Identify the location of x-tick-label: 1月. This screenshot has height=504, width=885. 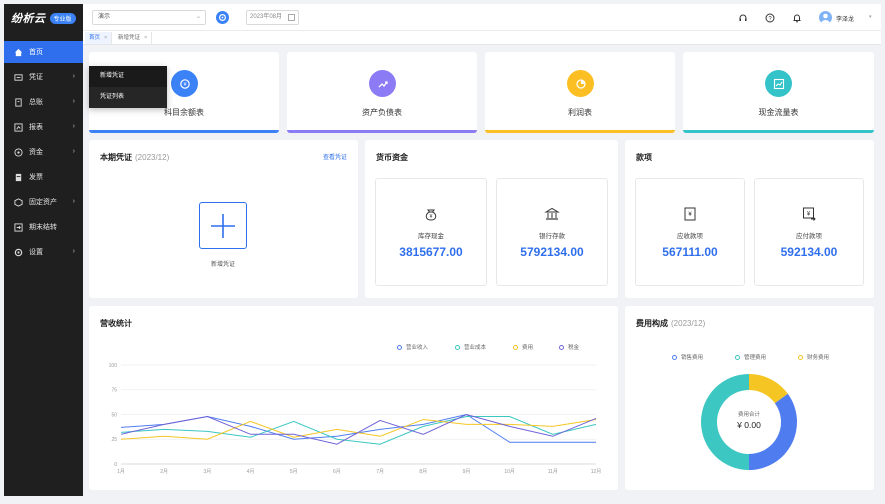
(121, 472).